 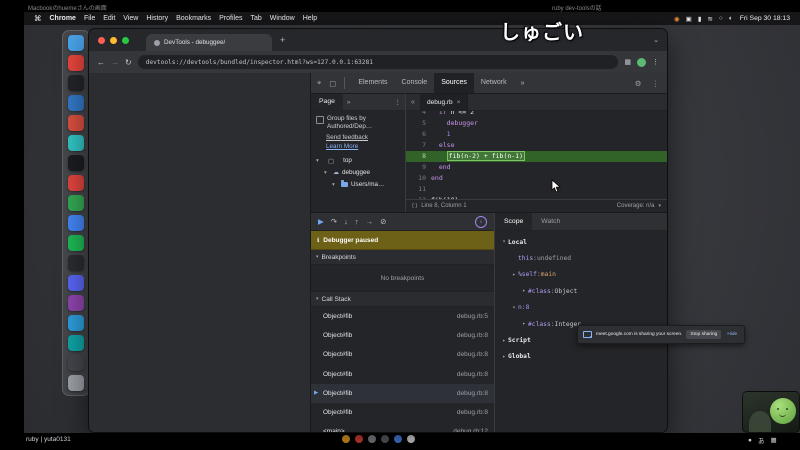 What do you see at coordinates (332, 83) in the screenshot?
I see `device-toolbar-icon: ▢` at bounding box center [332, 83].